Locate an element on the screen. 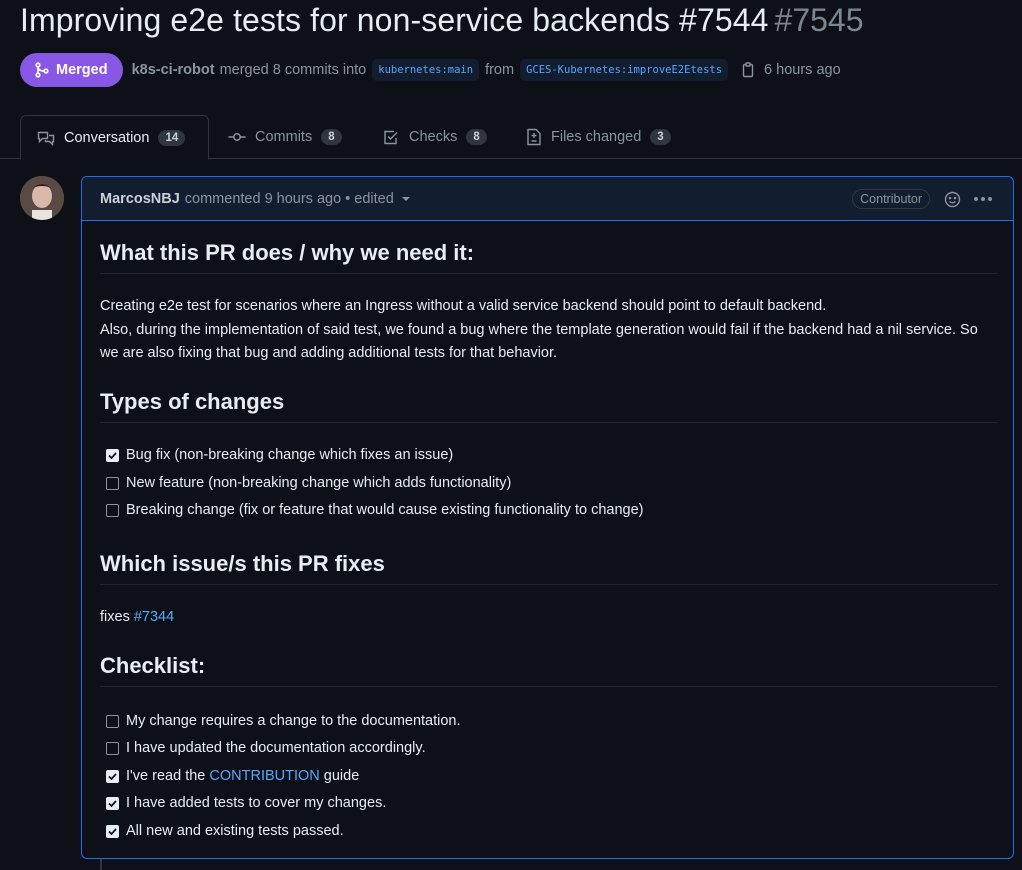 This screenshot has width=1022, height=870. tab-commits: Commits 8 is located at coordinates (285, 137).